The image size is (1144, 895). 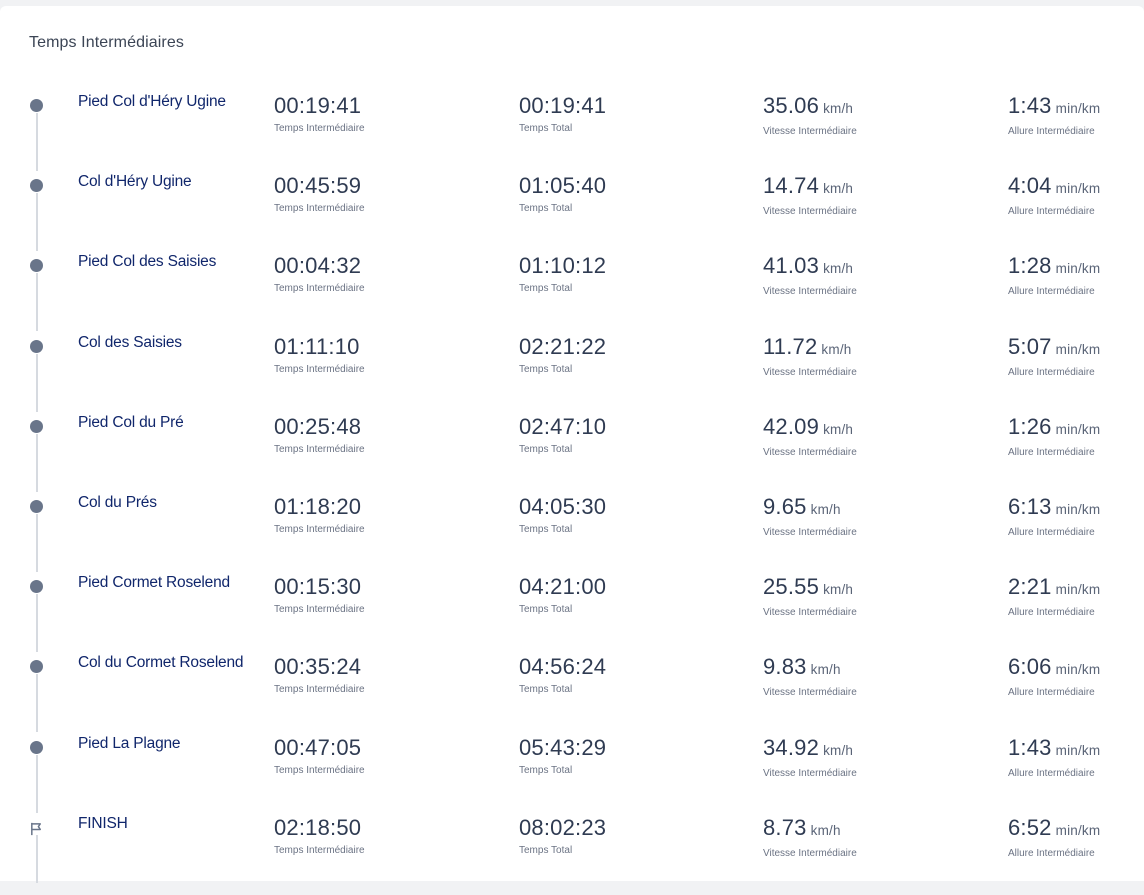 I want to click on split-pace-value: 6:06, so click(x=1030, y=667).